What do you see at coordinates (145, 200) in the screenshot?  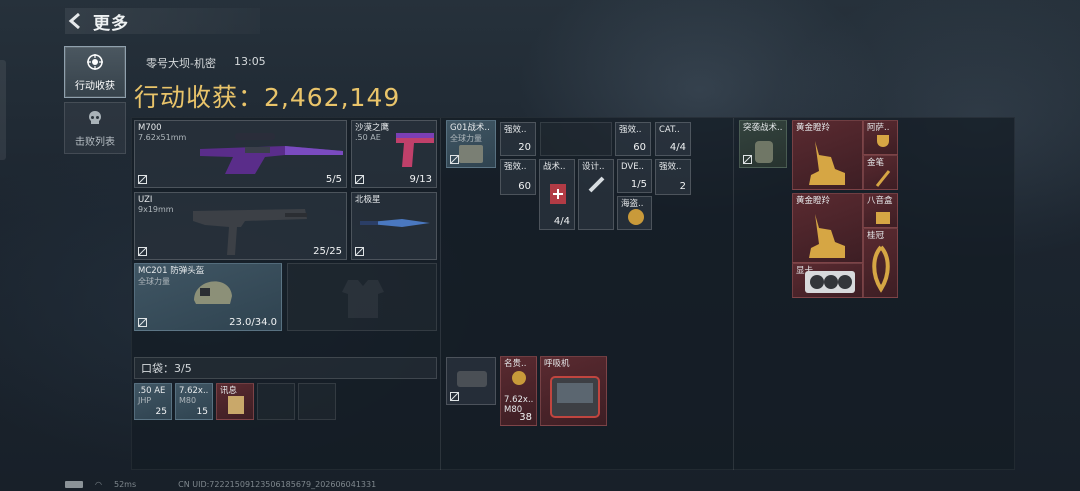 I see `item-name: UZI` at bounding box center [145, 200].